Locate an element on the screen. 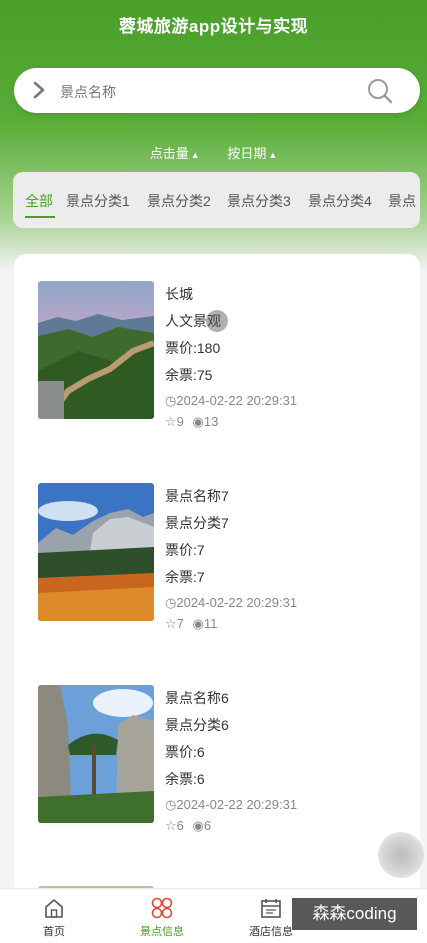 This screenshot has width=427, height=943. tab-category-3: 景点分类3 is located at coordinates (259, 201).